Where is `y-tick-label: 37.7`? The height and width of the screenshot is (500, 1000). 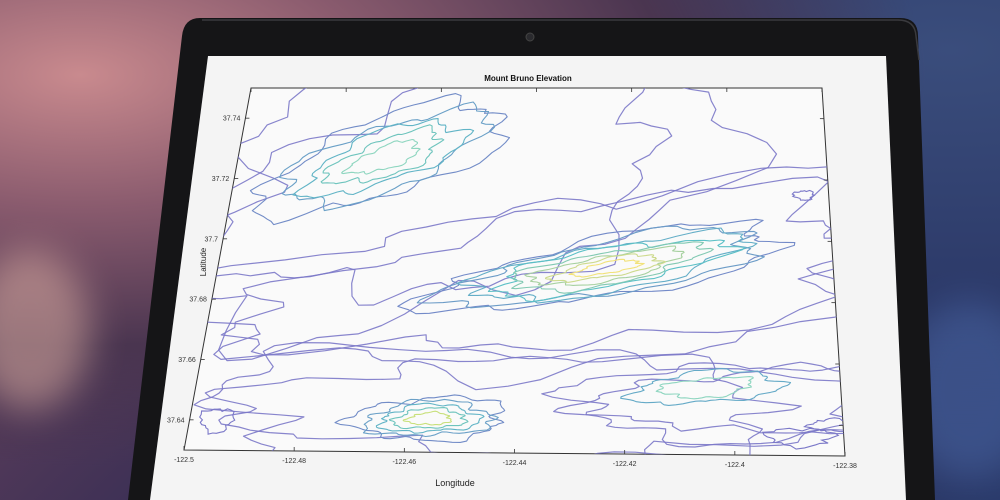
y-tick-label: 37.7 is located at coordinates (211, 239).